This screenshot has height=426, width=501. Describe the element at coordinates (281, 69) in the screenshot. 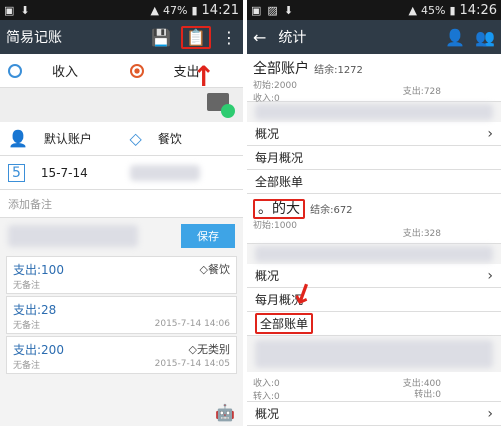

I see `account-name: 全部账户` at that location.